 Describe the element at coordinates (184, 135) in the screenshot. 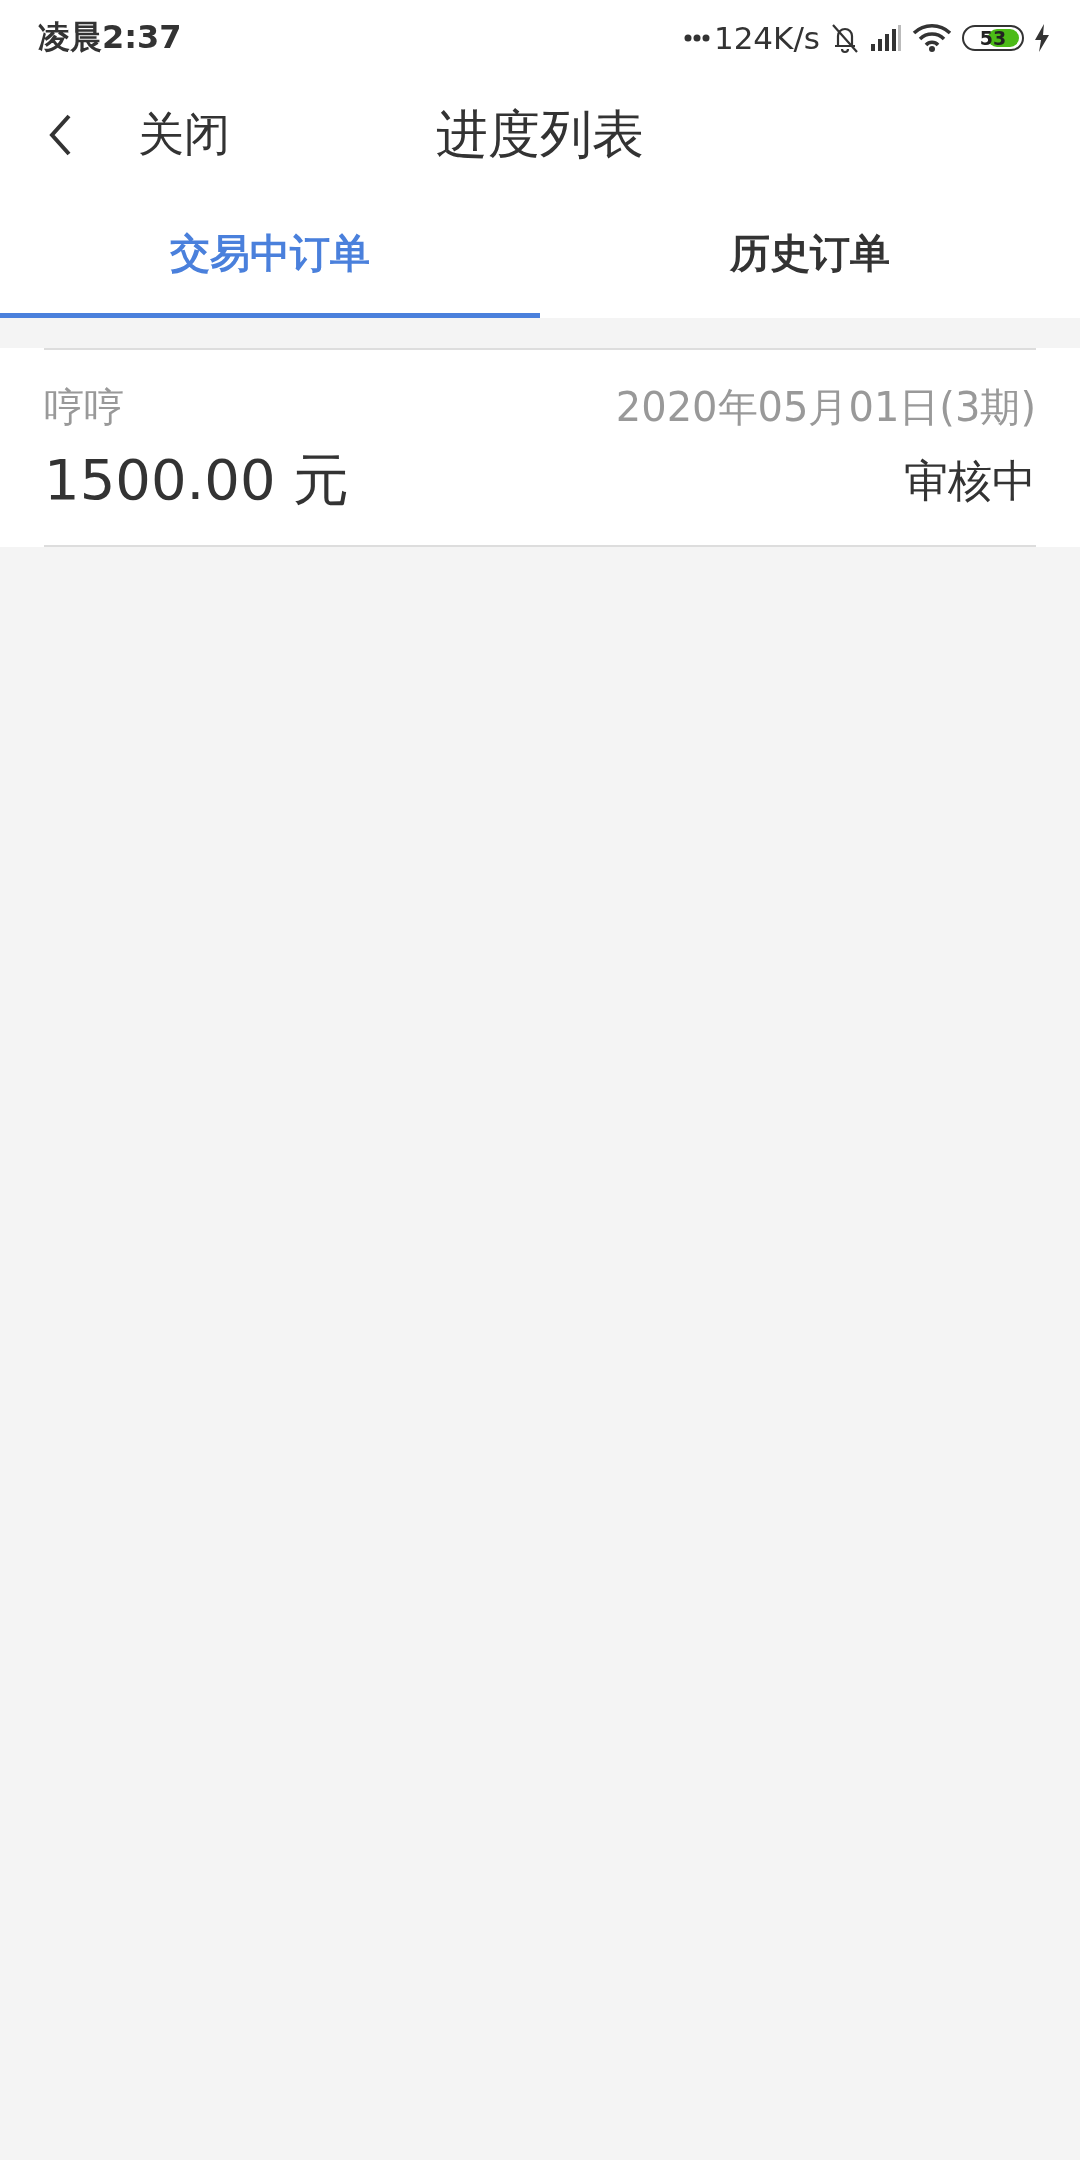

I see `close-button: 关闭` at that location.